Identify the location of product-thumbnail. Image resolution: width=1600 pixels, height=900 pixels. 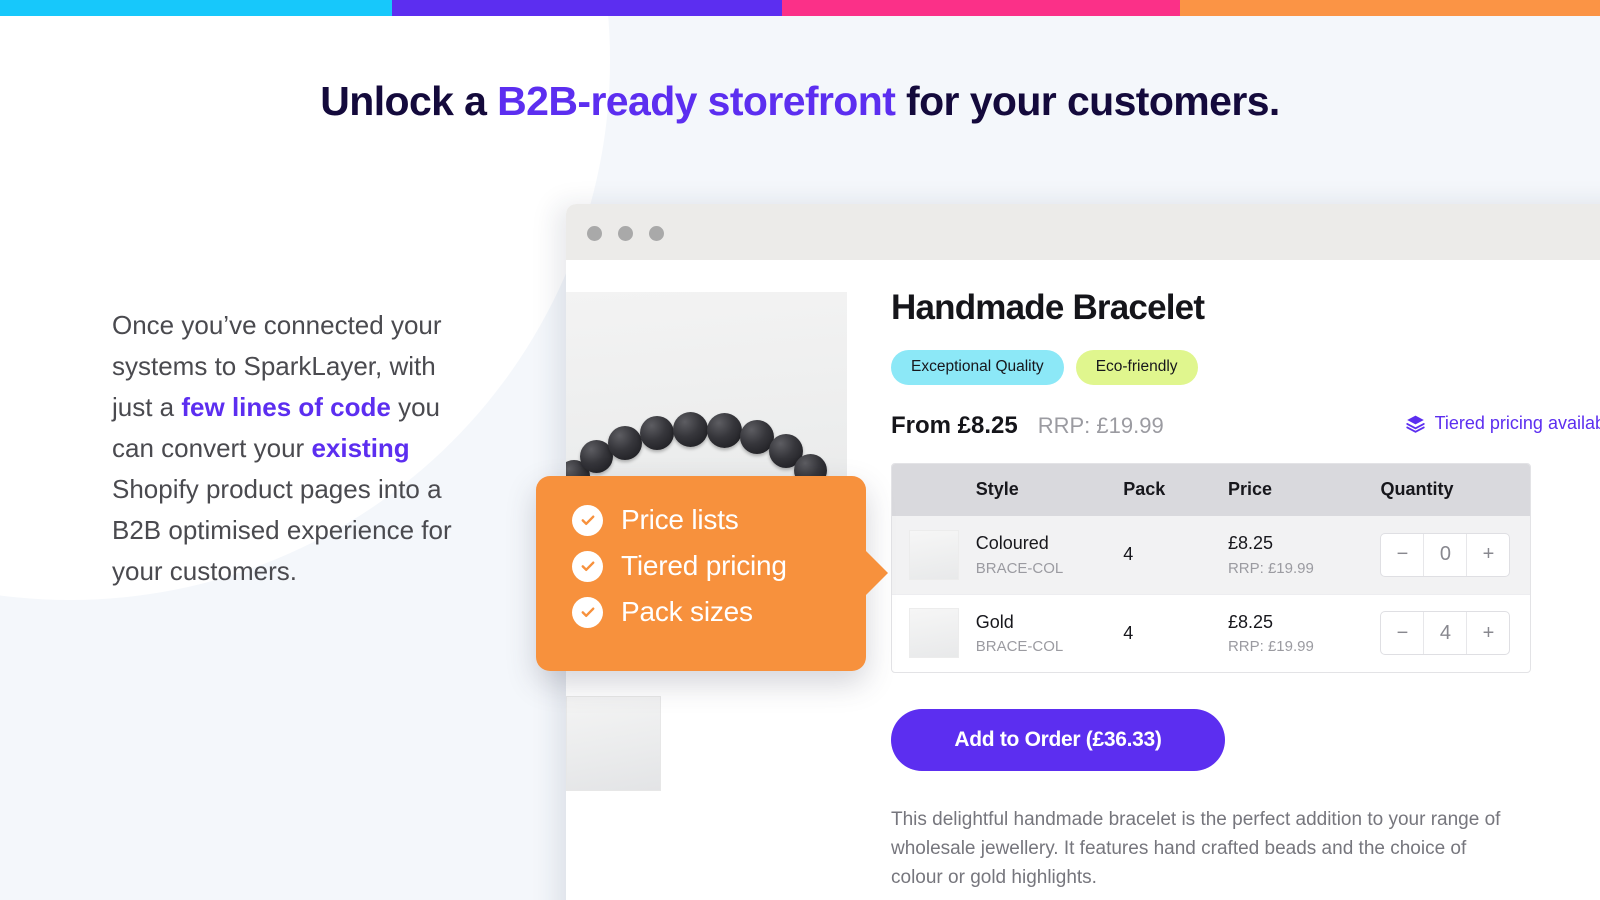
(613, 743).